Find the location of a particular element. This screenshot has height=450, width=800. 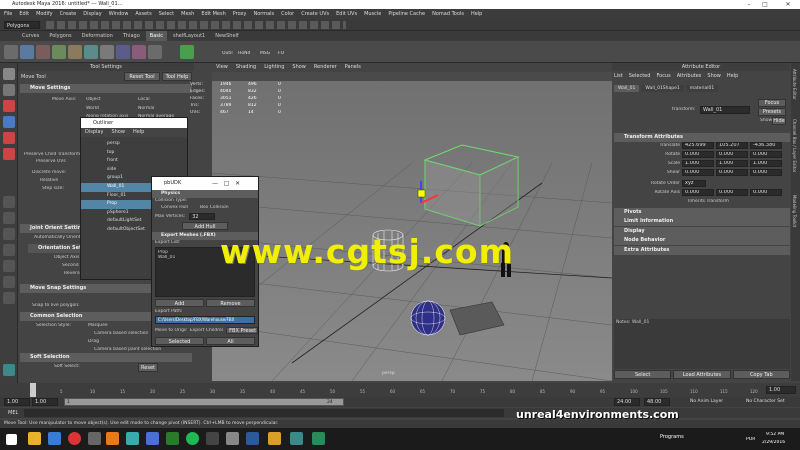

max-vertices-field: 32 is located at coordinates (202, 216).